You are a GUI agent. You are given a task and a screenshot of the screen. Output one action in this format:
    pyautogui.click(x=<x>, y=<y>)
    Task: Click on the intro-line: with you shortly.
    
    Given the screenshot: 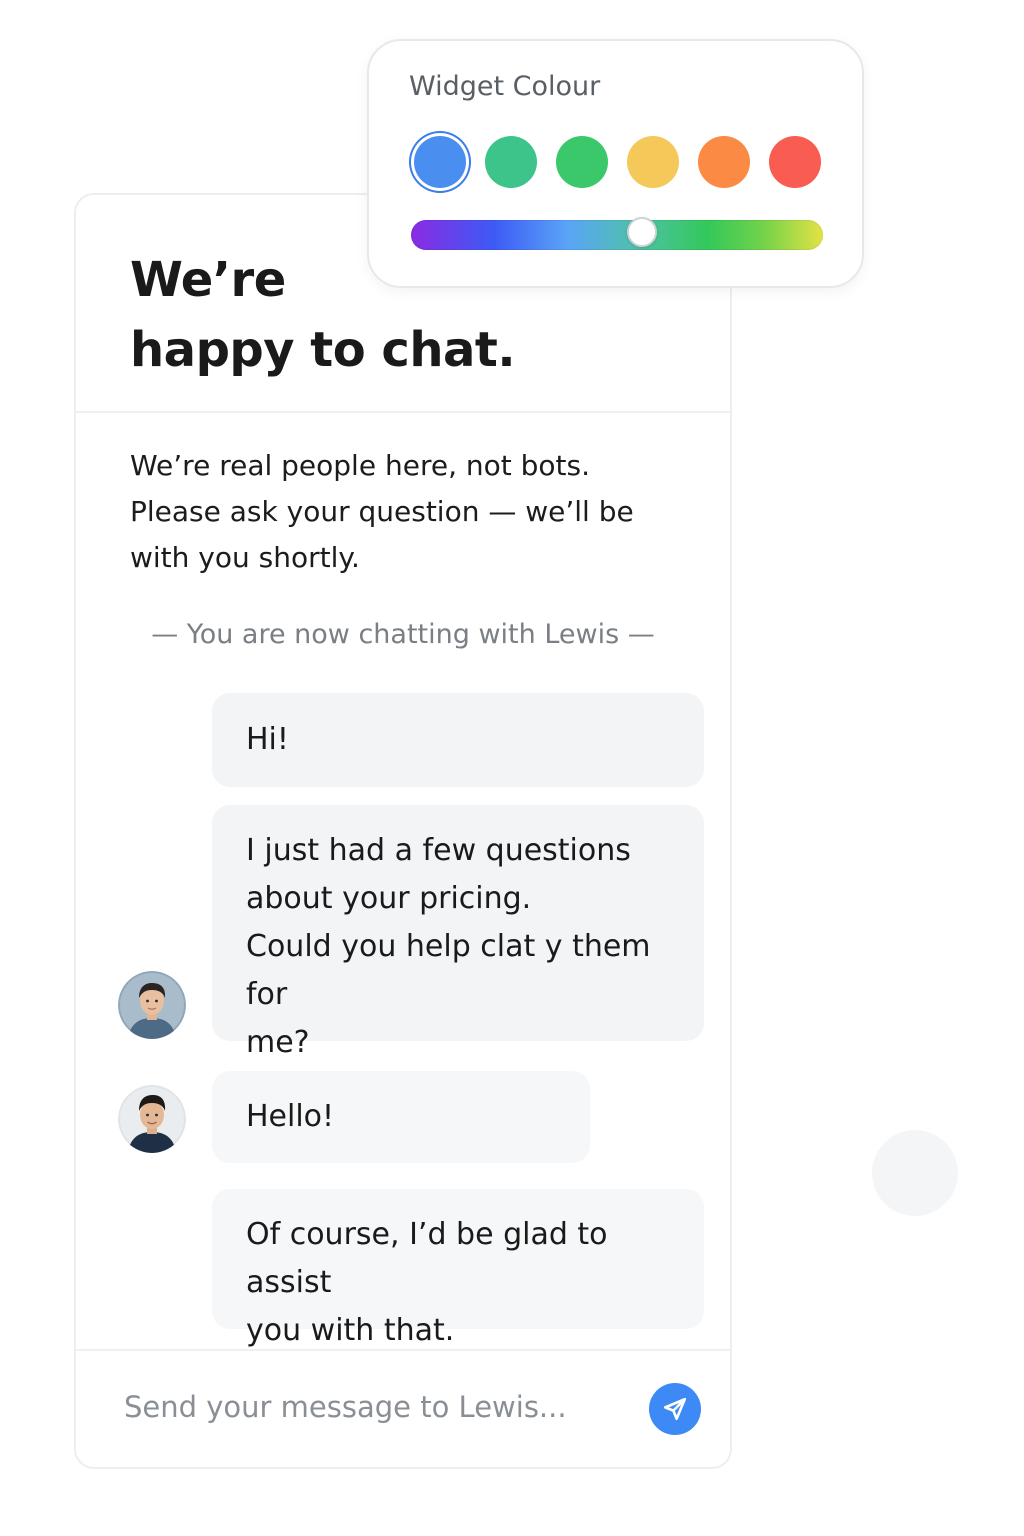 What is the action you would take?
    pyautogui.click(x=245, y=557)
    